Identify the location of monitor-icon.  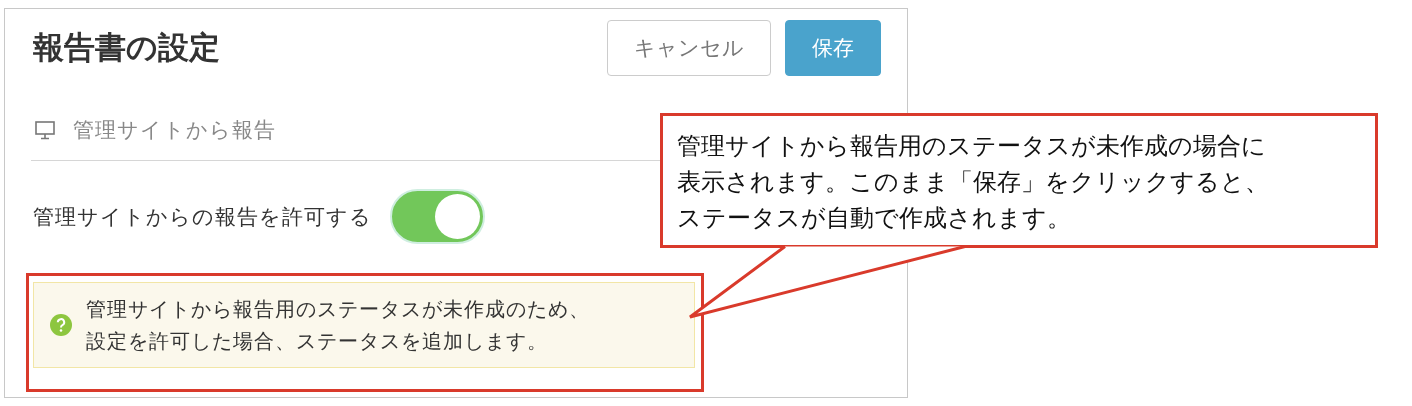
(45, 130).